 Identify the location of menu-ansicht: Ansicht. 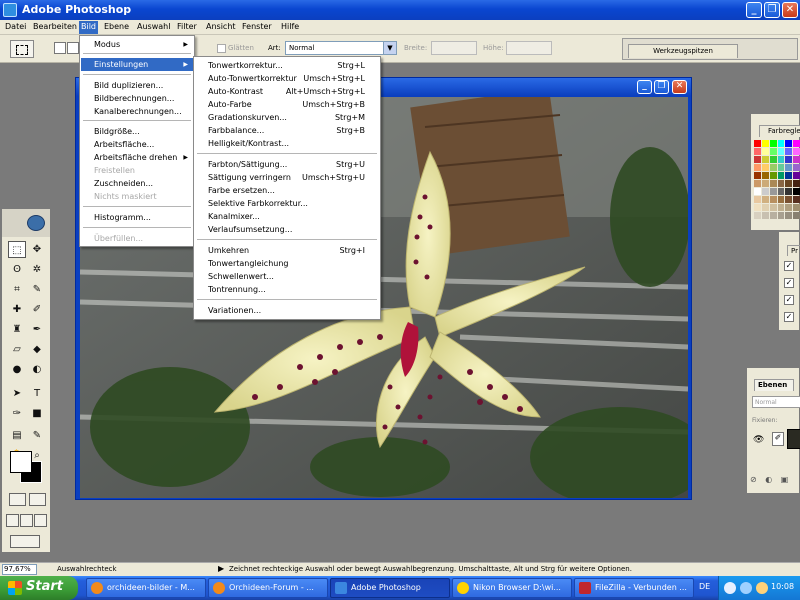
(221, 26).